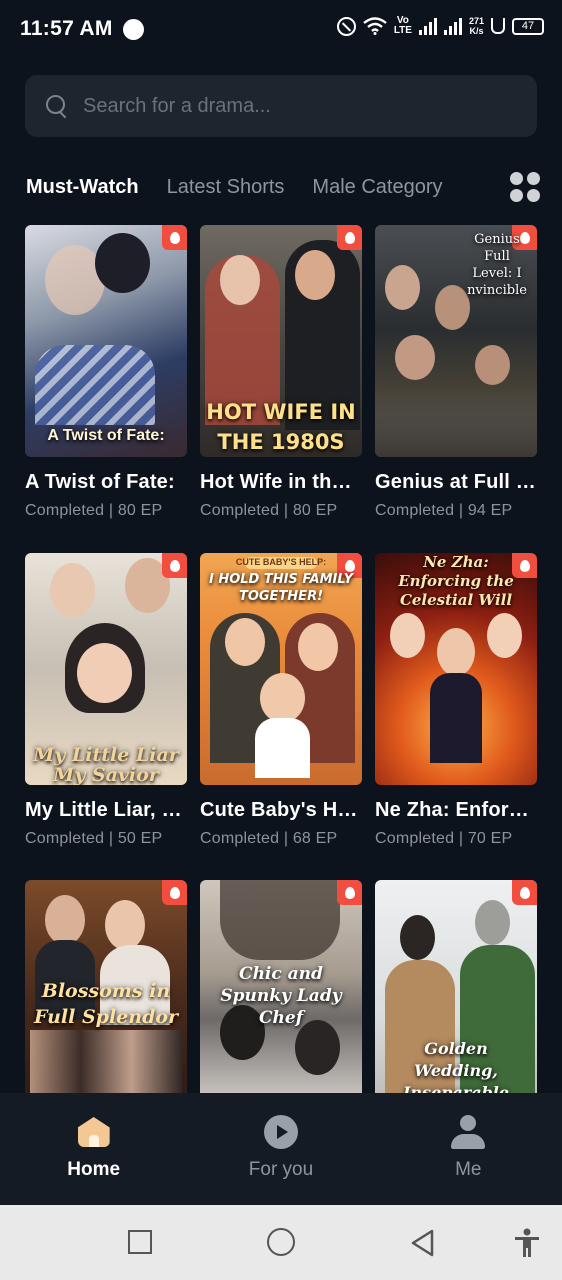 This screenshot has width=562, height=1280. I want to click on search-bar, so click(281, 106).